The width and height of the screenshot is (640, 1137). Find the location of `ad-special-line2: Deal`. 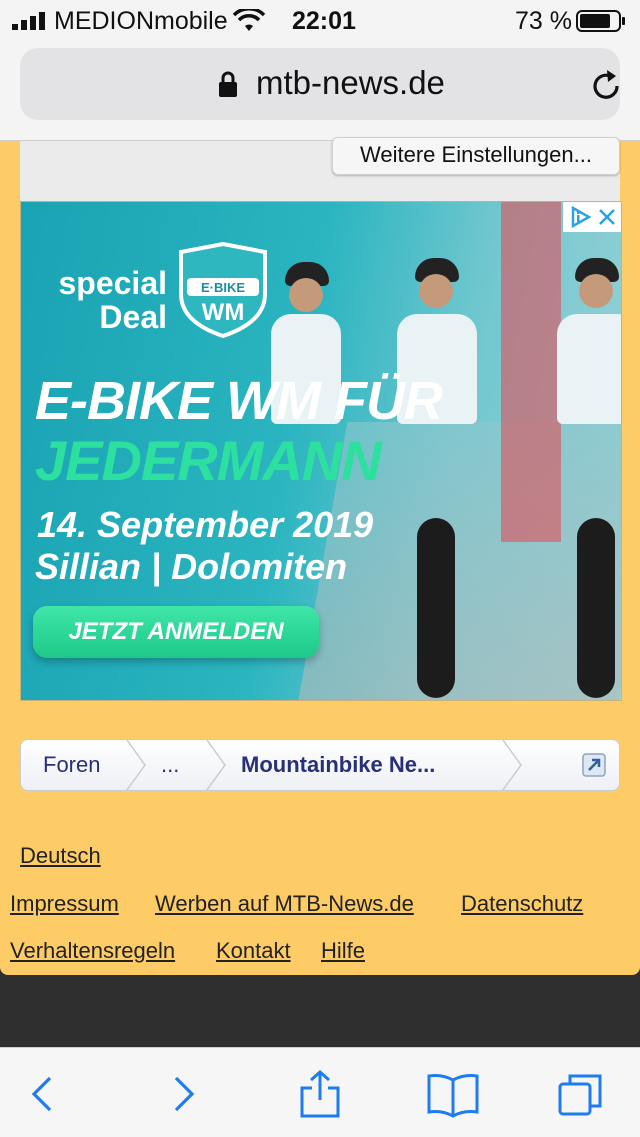

ad-special-line2: Deal is located at coordinates (133, 317).